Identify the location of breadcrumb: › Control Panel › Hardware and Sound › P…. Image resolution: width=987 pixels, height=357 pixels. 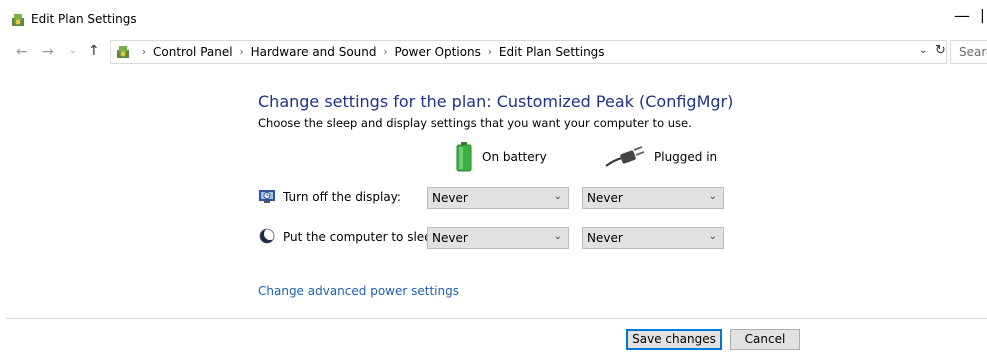
(370, 52).